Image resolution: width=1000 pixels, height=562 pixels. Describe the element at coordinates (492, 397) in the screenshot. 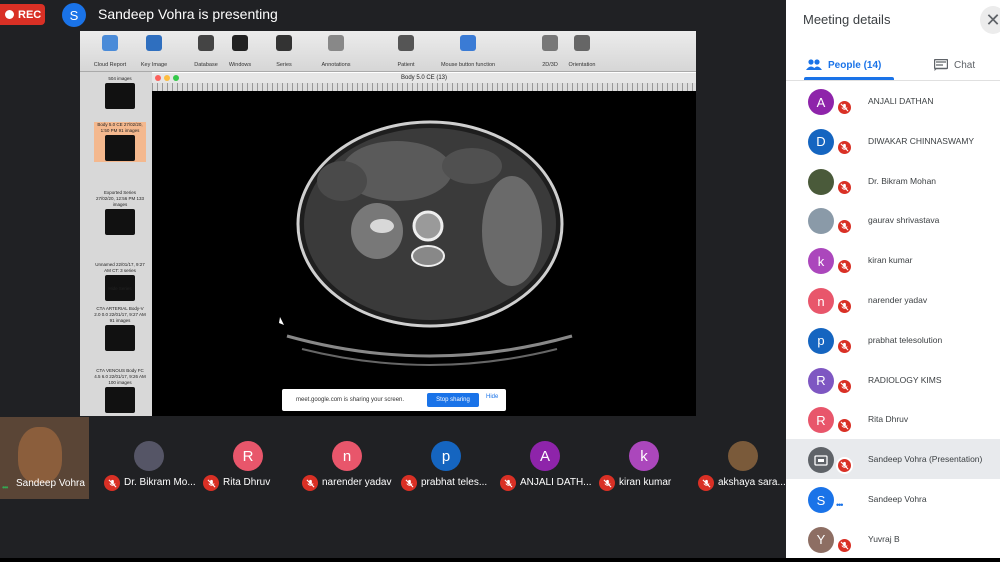

I see `hide-button: Hide` at that location.